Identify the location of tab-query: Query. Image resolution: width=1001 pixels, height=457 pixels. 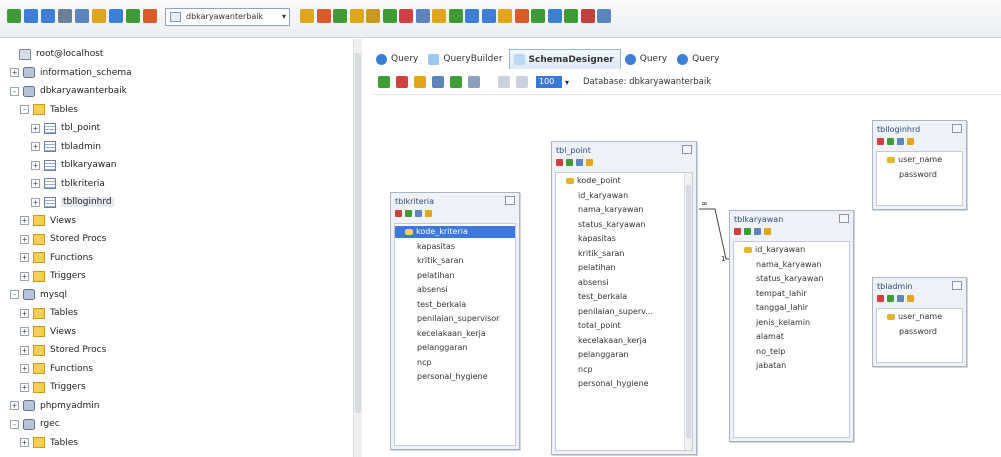
(699, 59).